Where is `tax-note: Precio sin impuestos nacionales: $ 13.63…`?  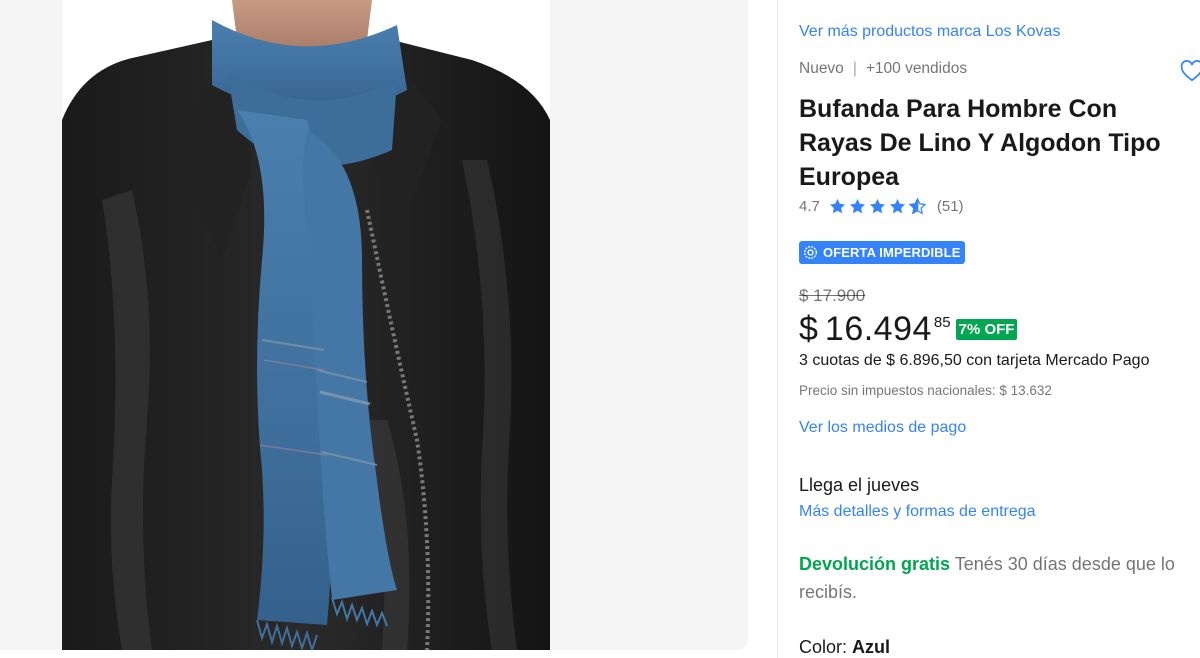 tax-note: Precio sin impuestos nacionales: $ 13.63… is located at coordinates (925, 390).